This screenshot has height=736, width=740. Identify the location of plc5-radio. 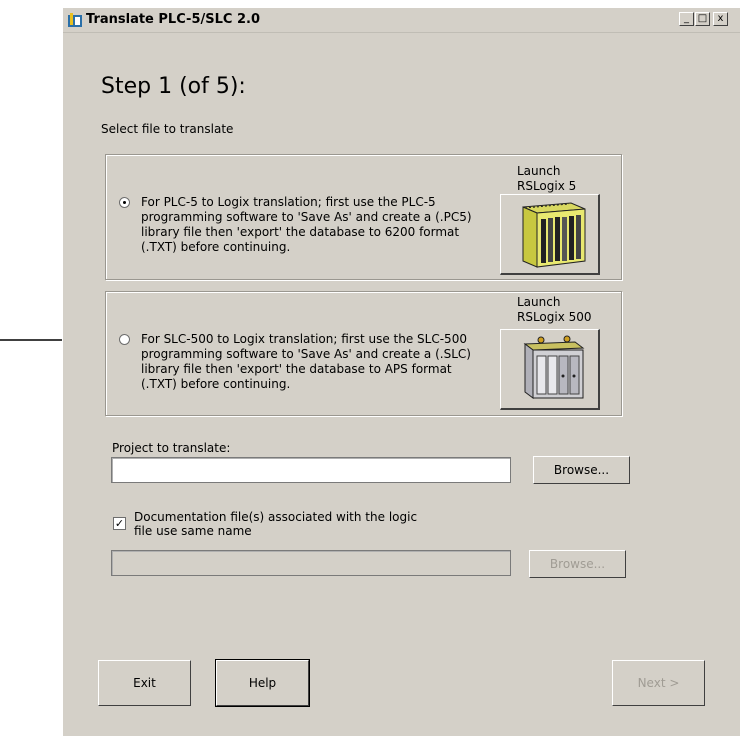
(124, 202).